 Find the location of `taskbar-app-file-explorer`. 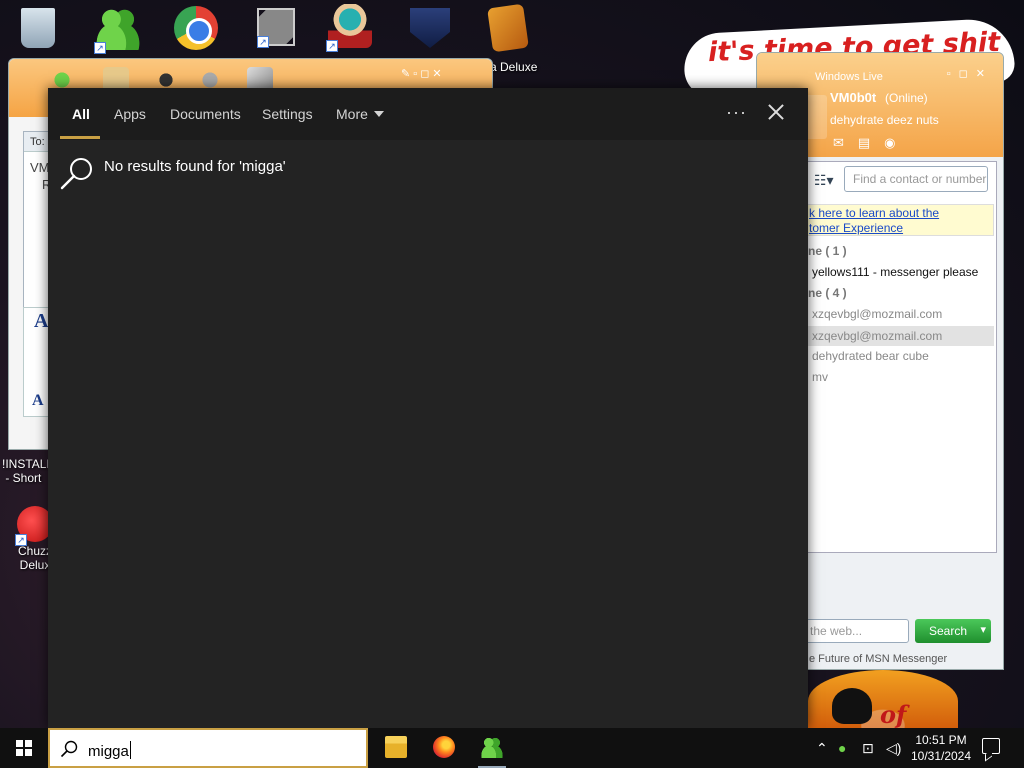

taskbar-app-file-explorer is located at coordinates (396, 748).